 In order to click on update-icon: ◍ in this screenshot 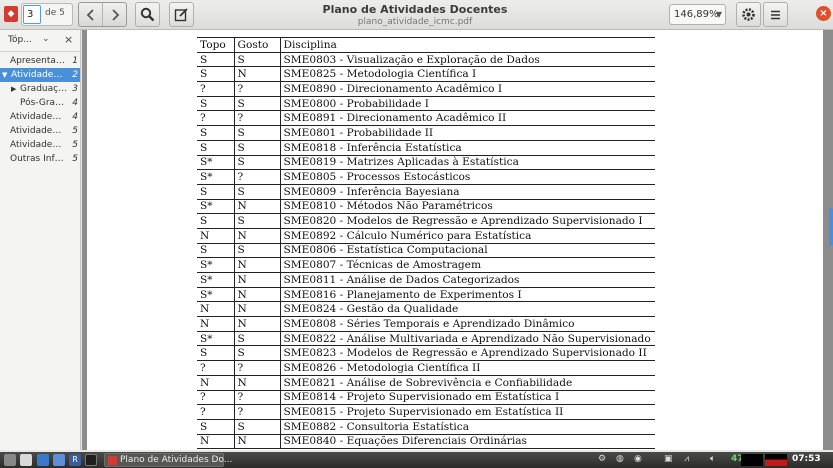, I will do `click(620, 459)`.